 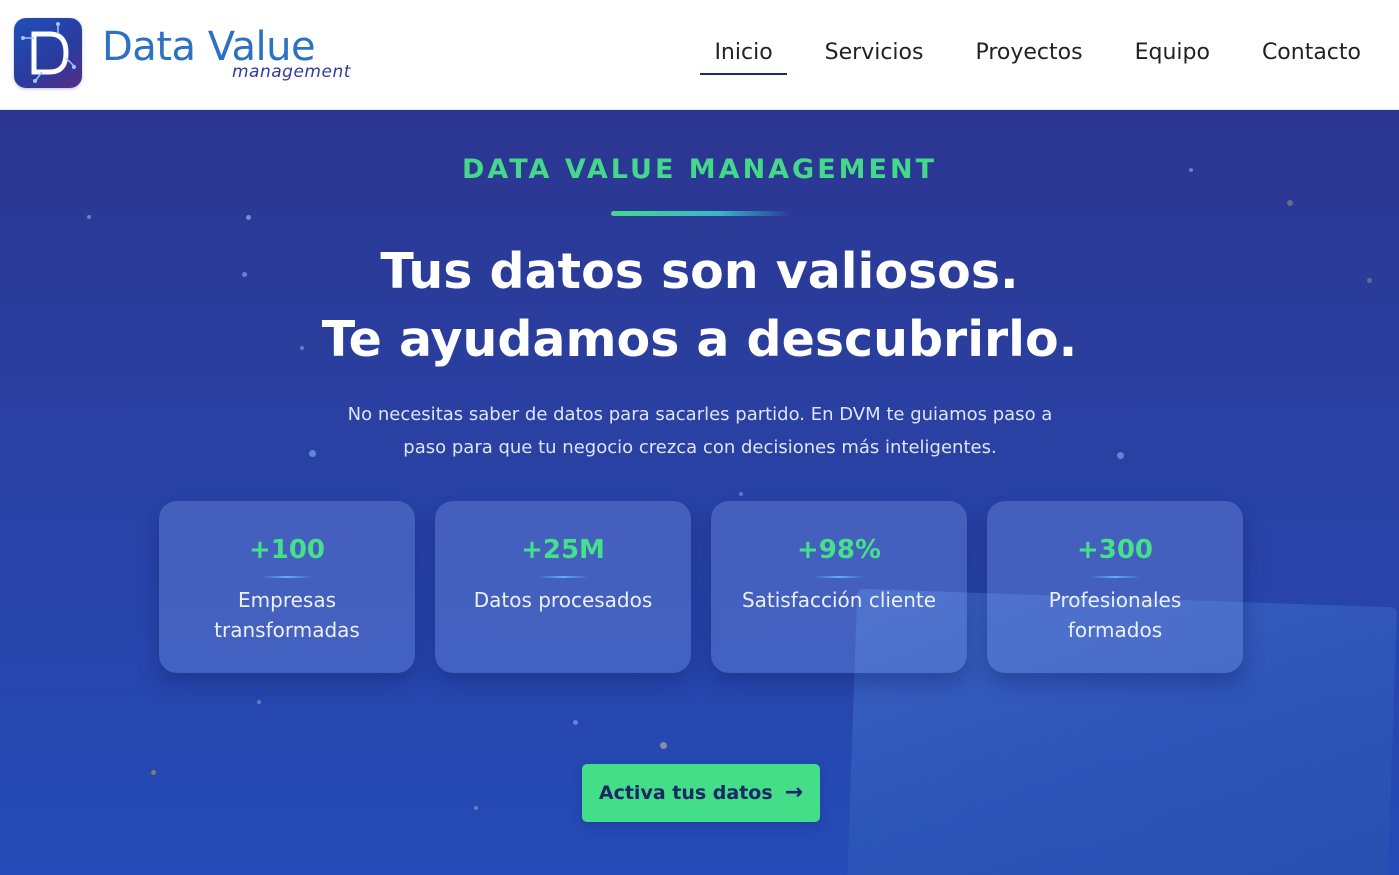 I want to click on cta-label: Activa tus datos, so click(x=685, y=793).